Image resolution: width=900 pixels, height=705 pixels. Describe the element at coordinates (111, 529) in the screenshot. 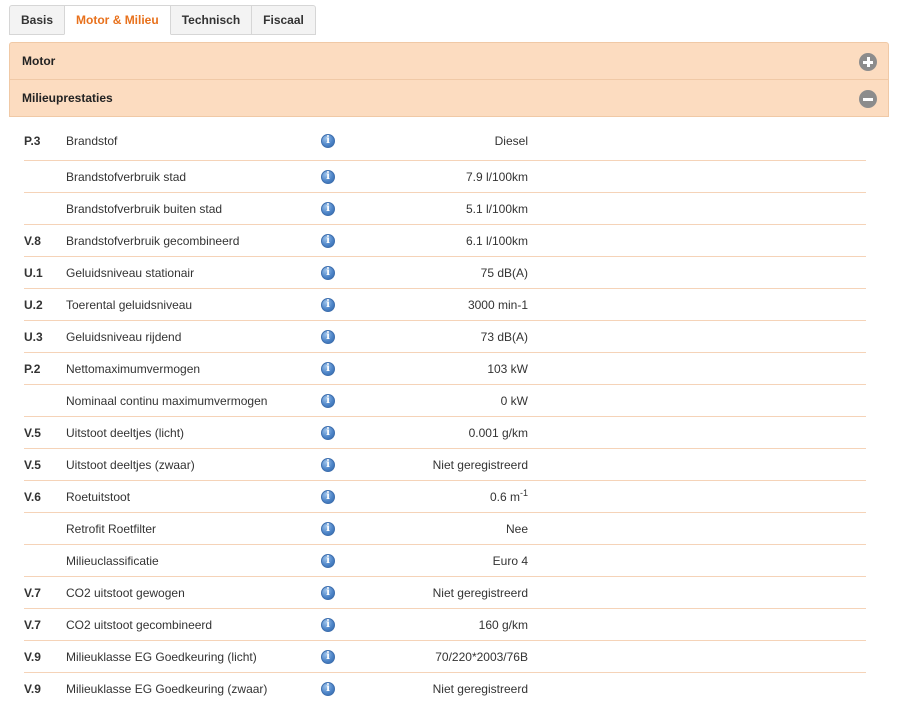

I see `row-label: Retrofit Roetfilter` at that location.